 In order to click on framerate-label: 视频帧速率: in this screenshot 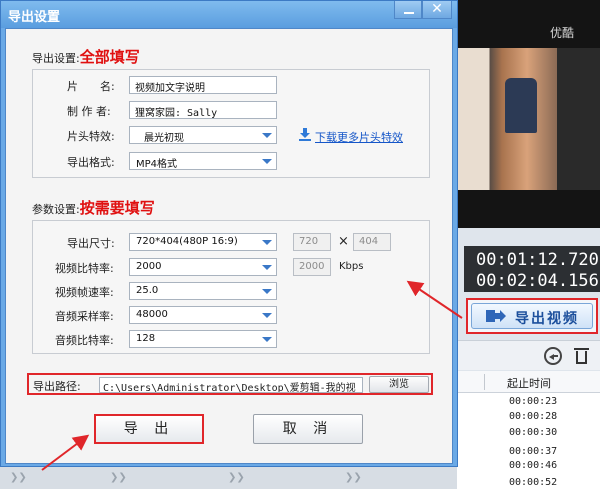, I will do `click(84, 292)`.